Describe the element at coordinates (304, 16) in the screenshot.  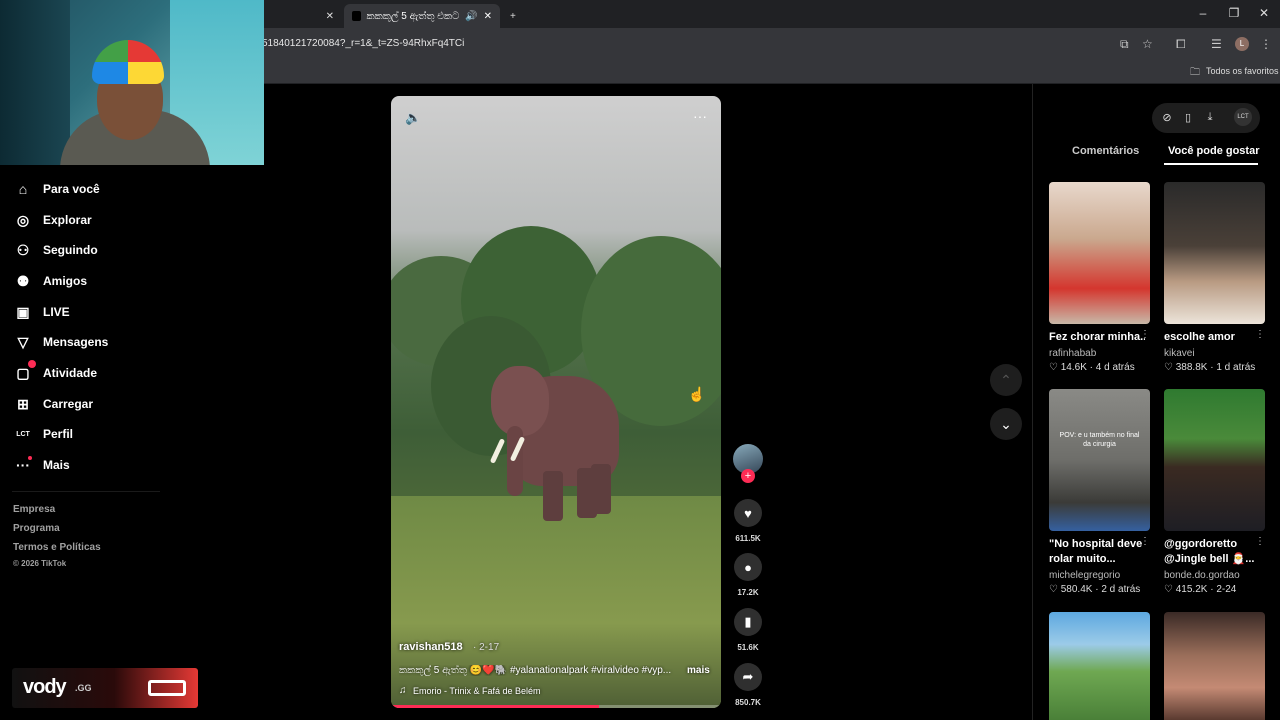
I see `browser-tab: ✕` at that location.